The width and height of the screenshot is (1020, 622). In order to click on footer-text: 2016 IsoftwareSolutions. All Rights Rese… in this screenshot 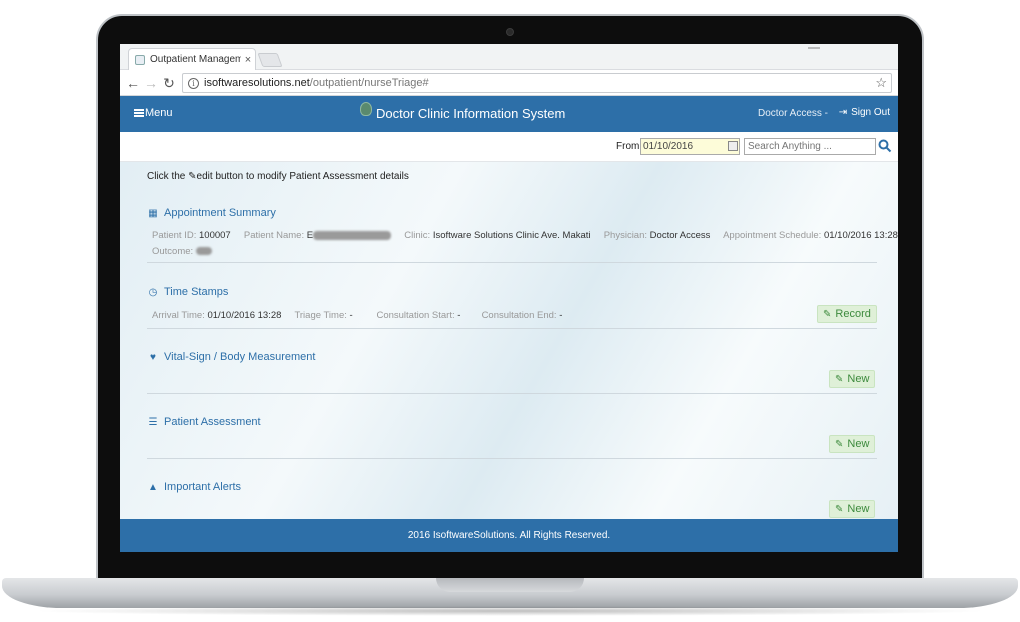, I will do `click(509, 535)`.